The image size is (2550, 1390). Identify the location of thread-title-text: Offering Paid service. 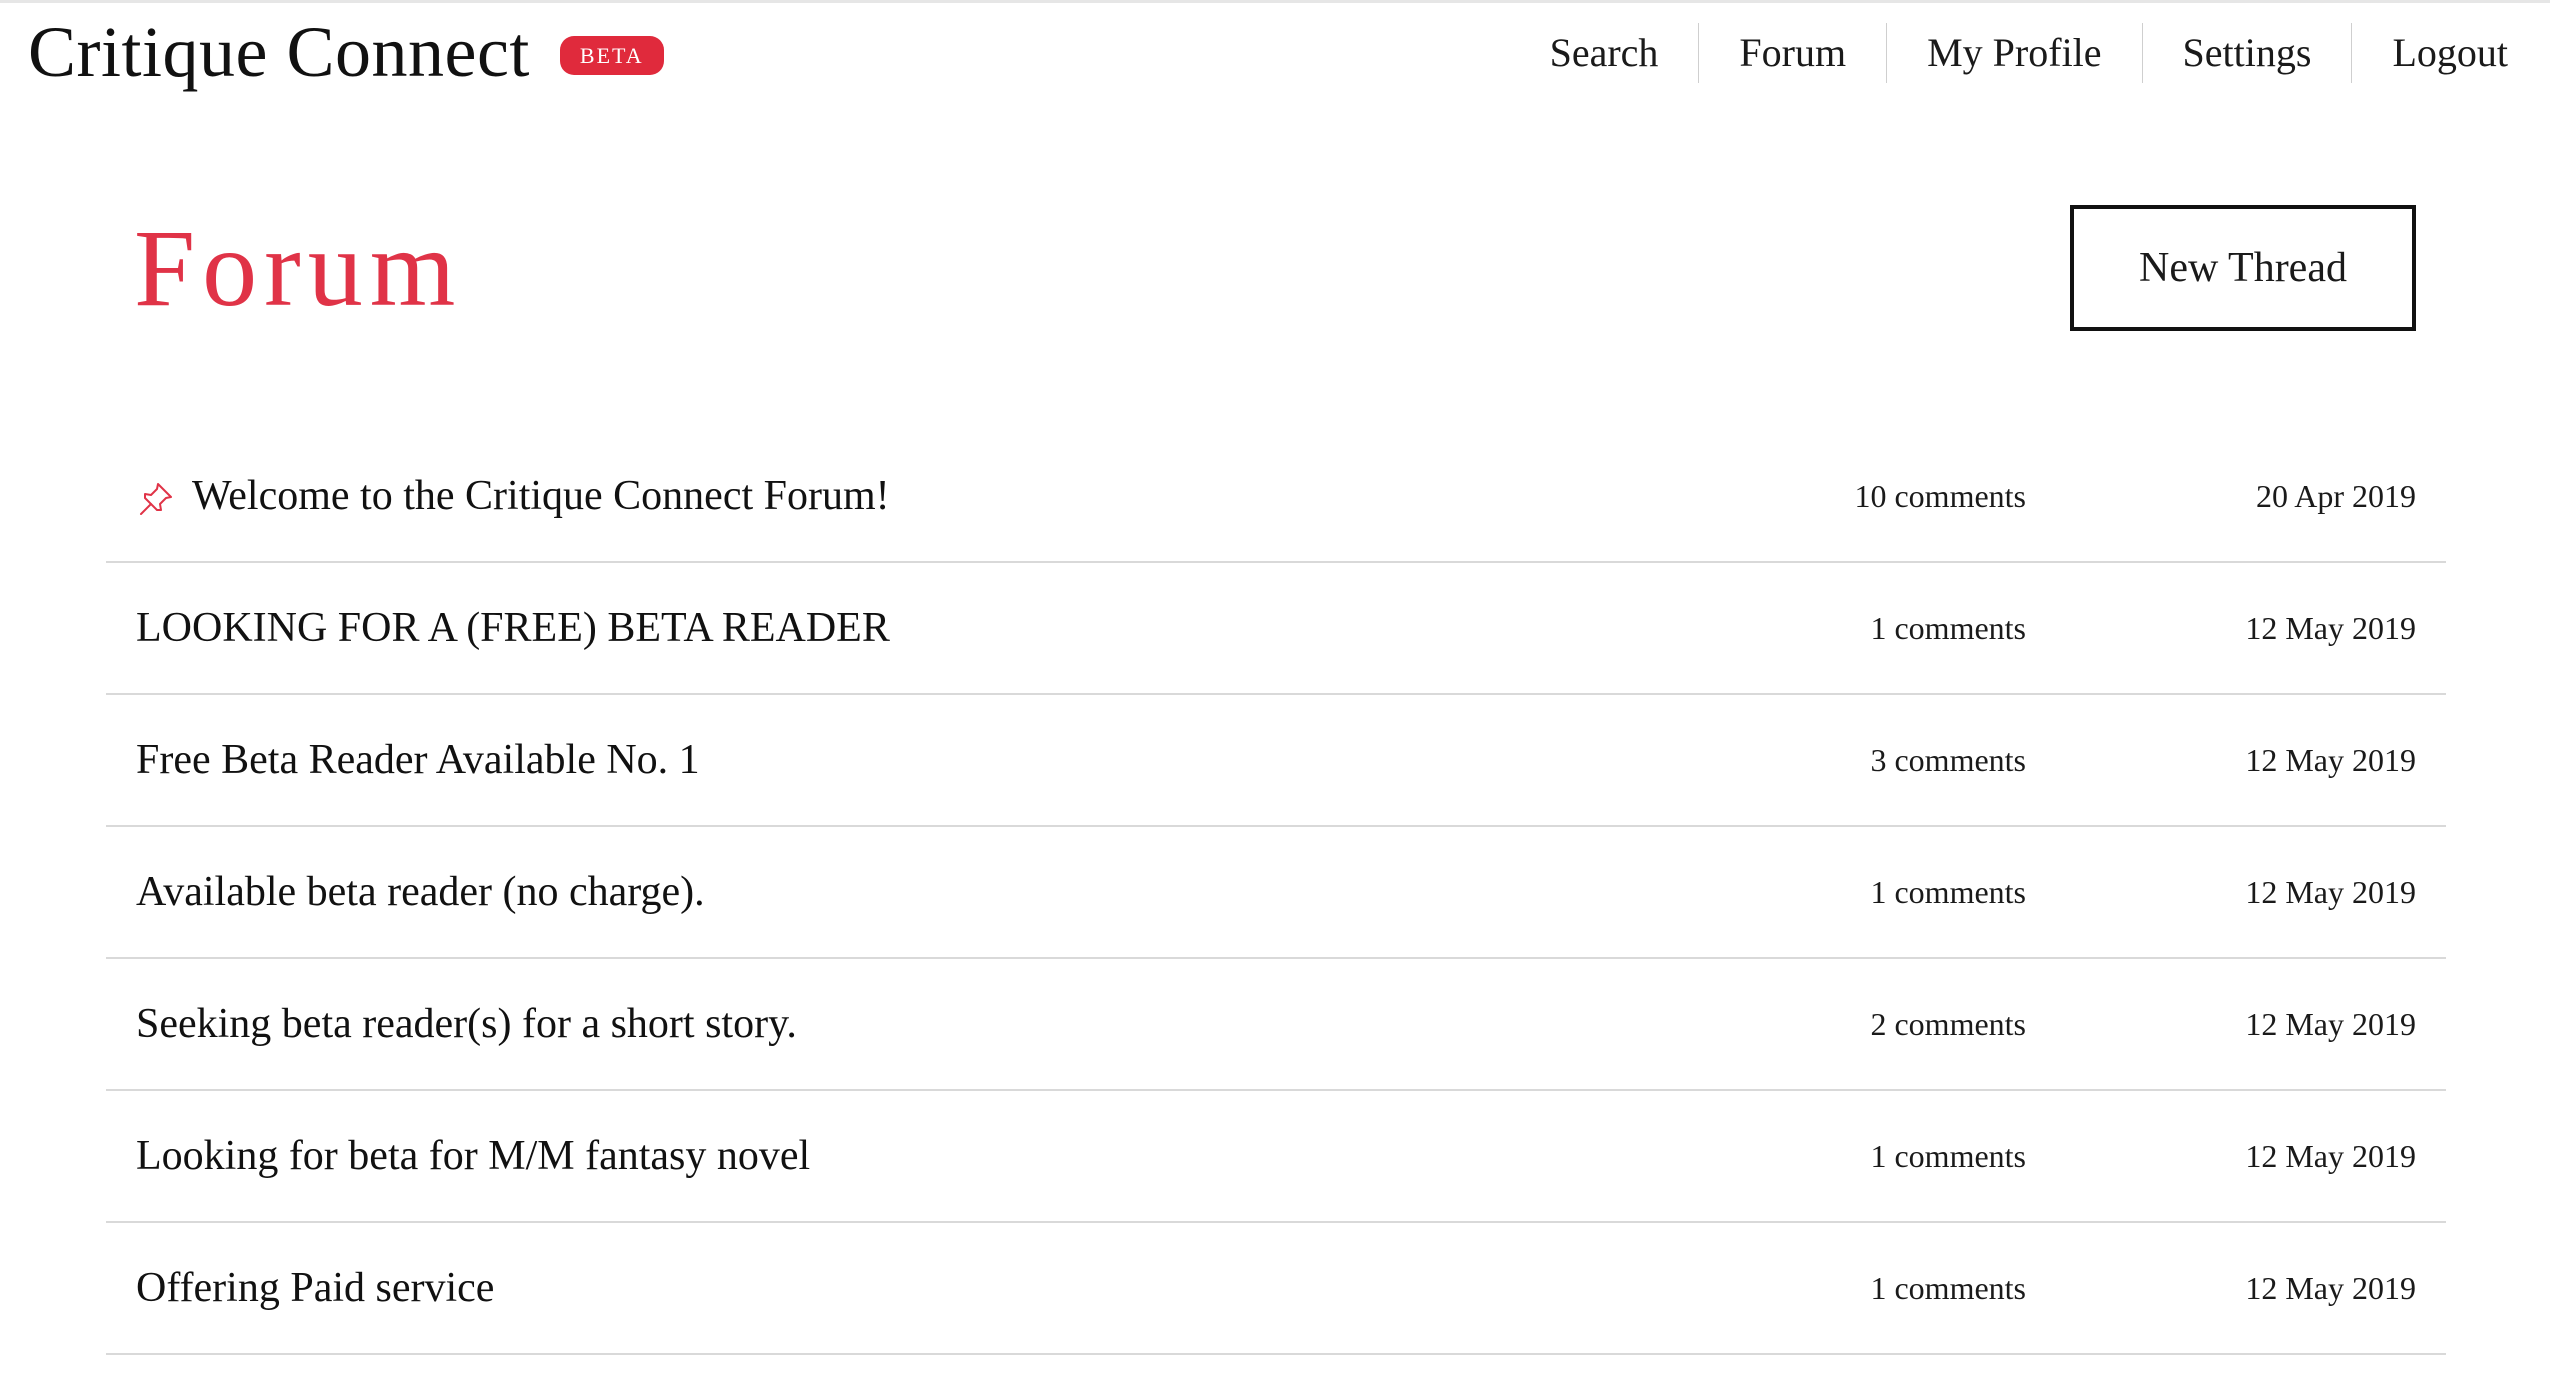
(315, 1288).